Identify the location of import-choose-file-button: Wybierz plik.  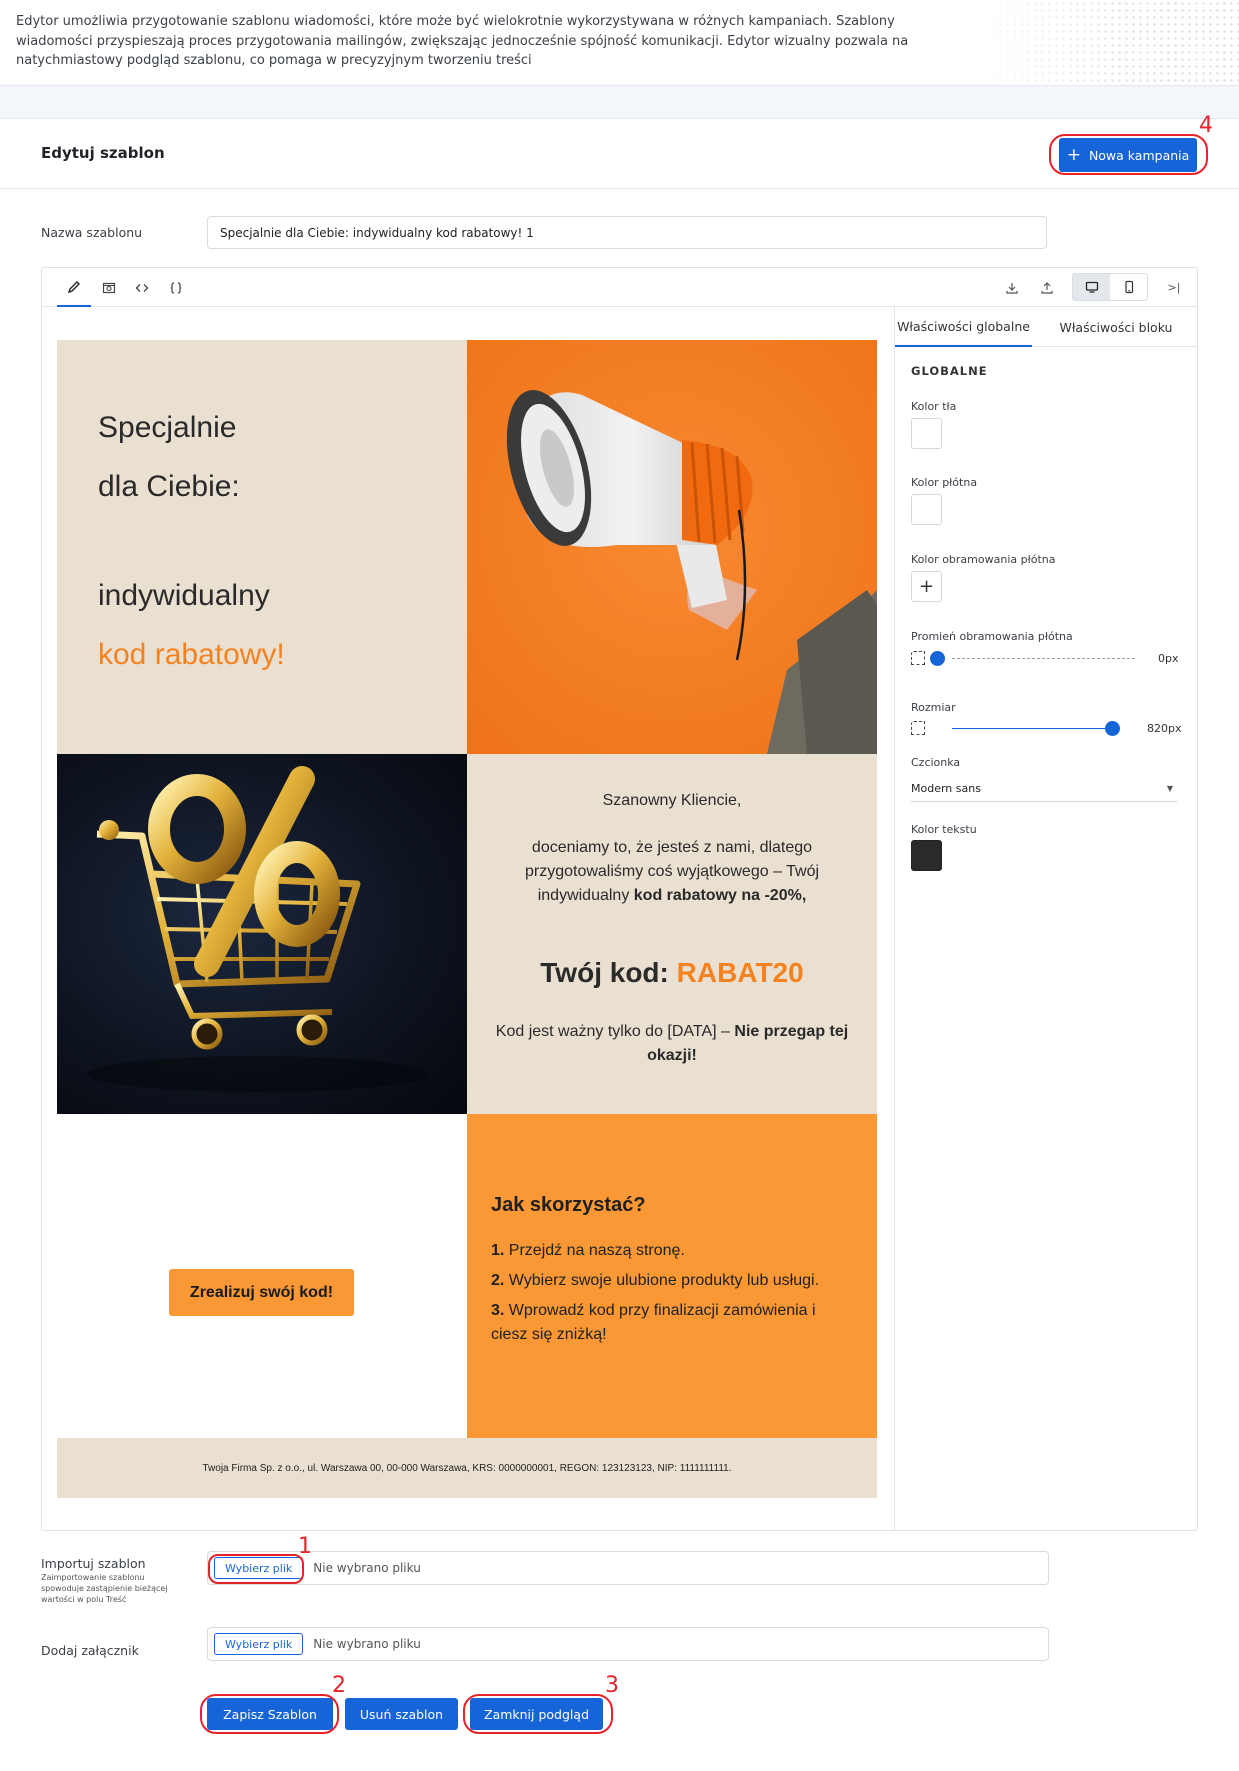
(259, 1568).